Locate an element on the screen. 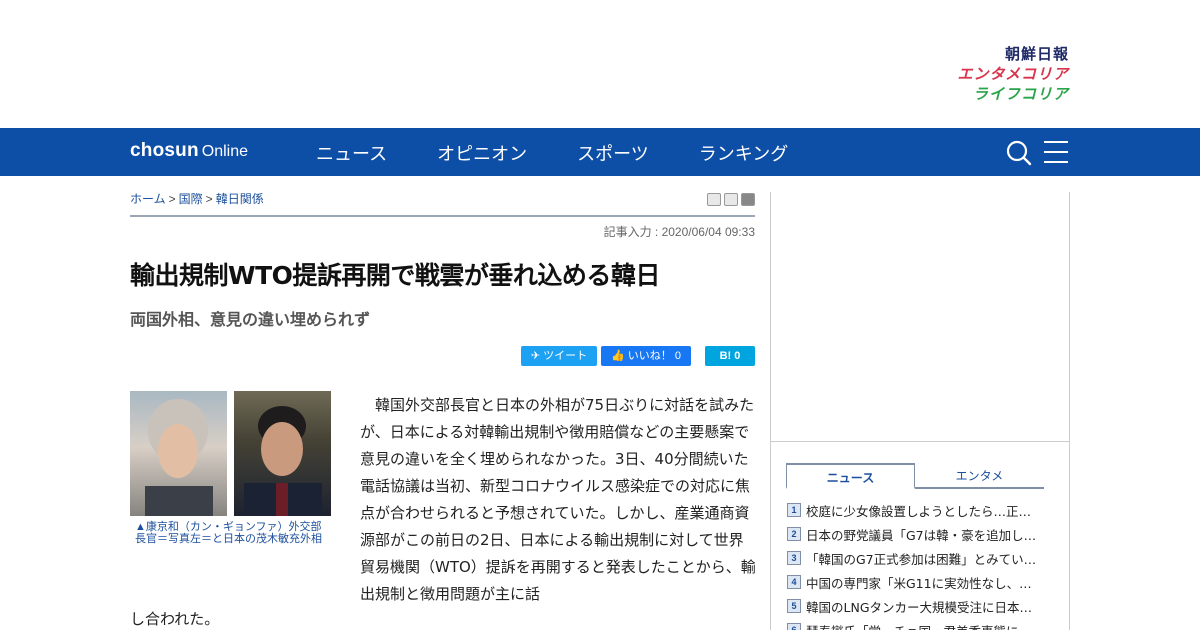 The width and height of the screenshot is (1200, 630). nav-menu: ニュース オピニオン スポーツ ランキング is located at coordinates (577, 153).